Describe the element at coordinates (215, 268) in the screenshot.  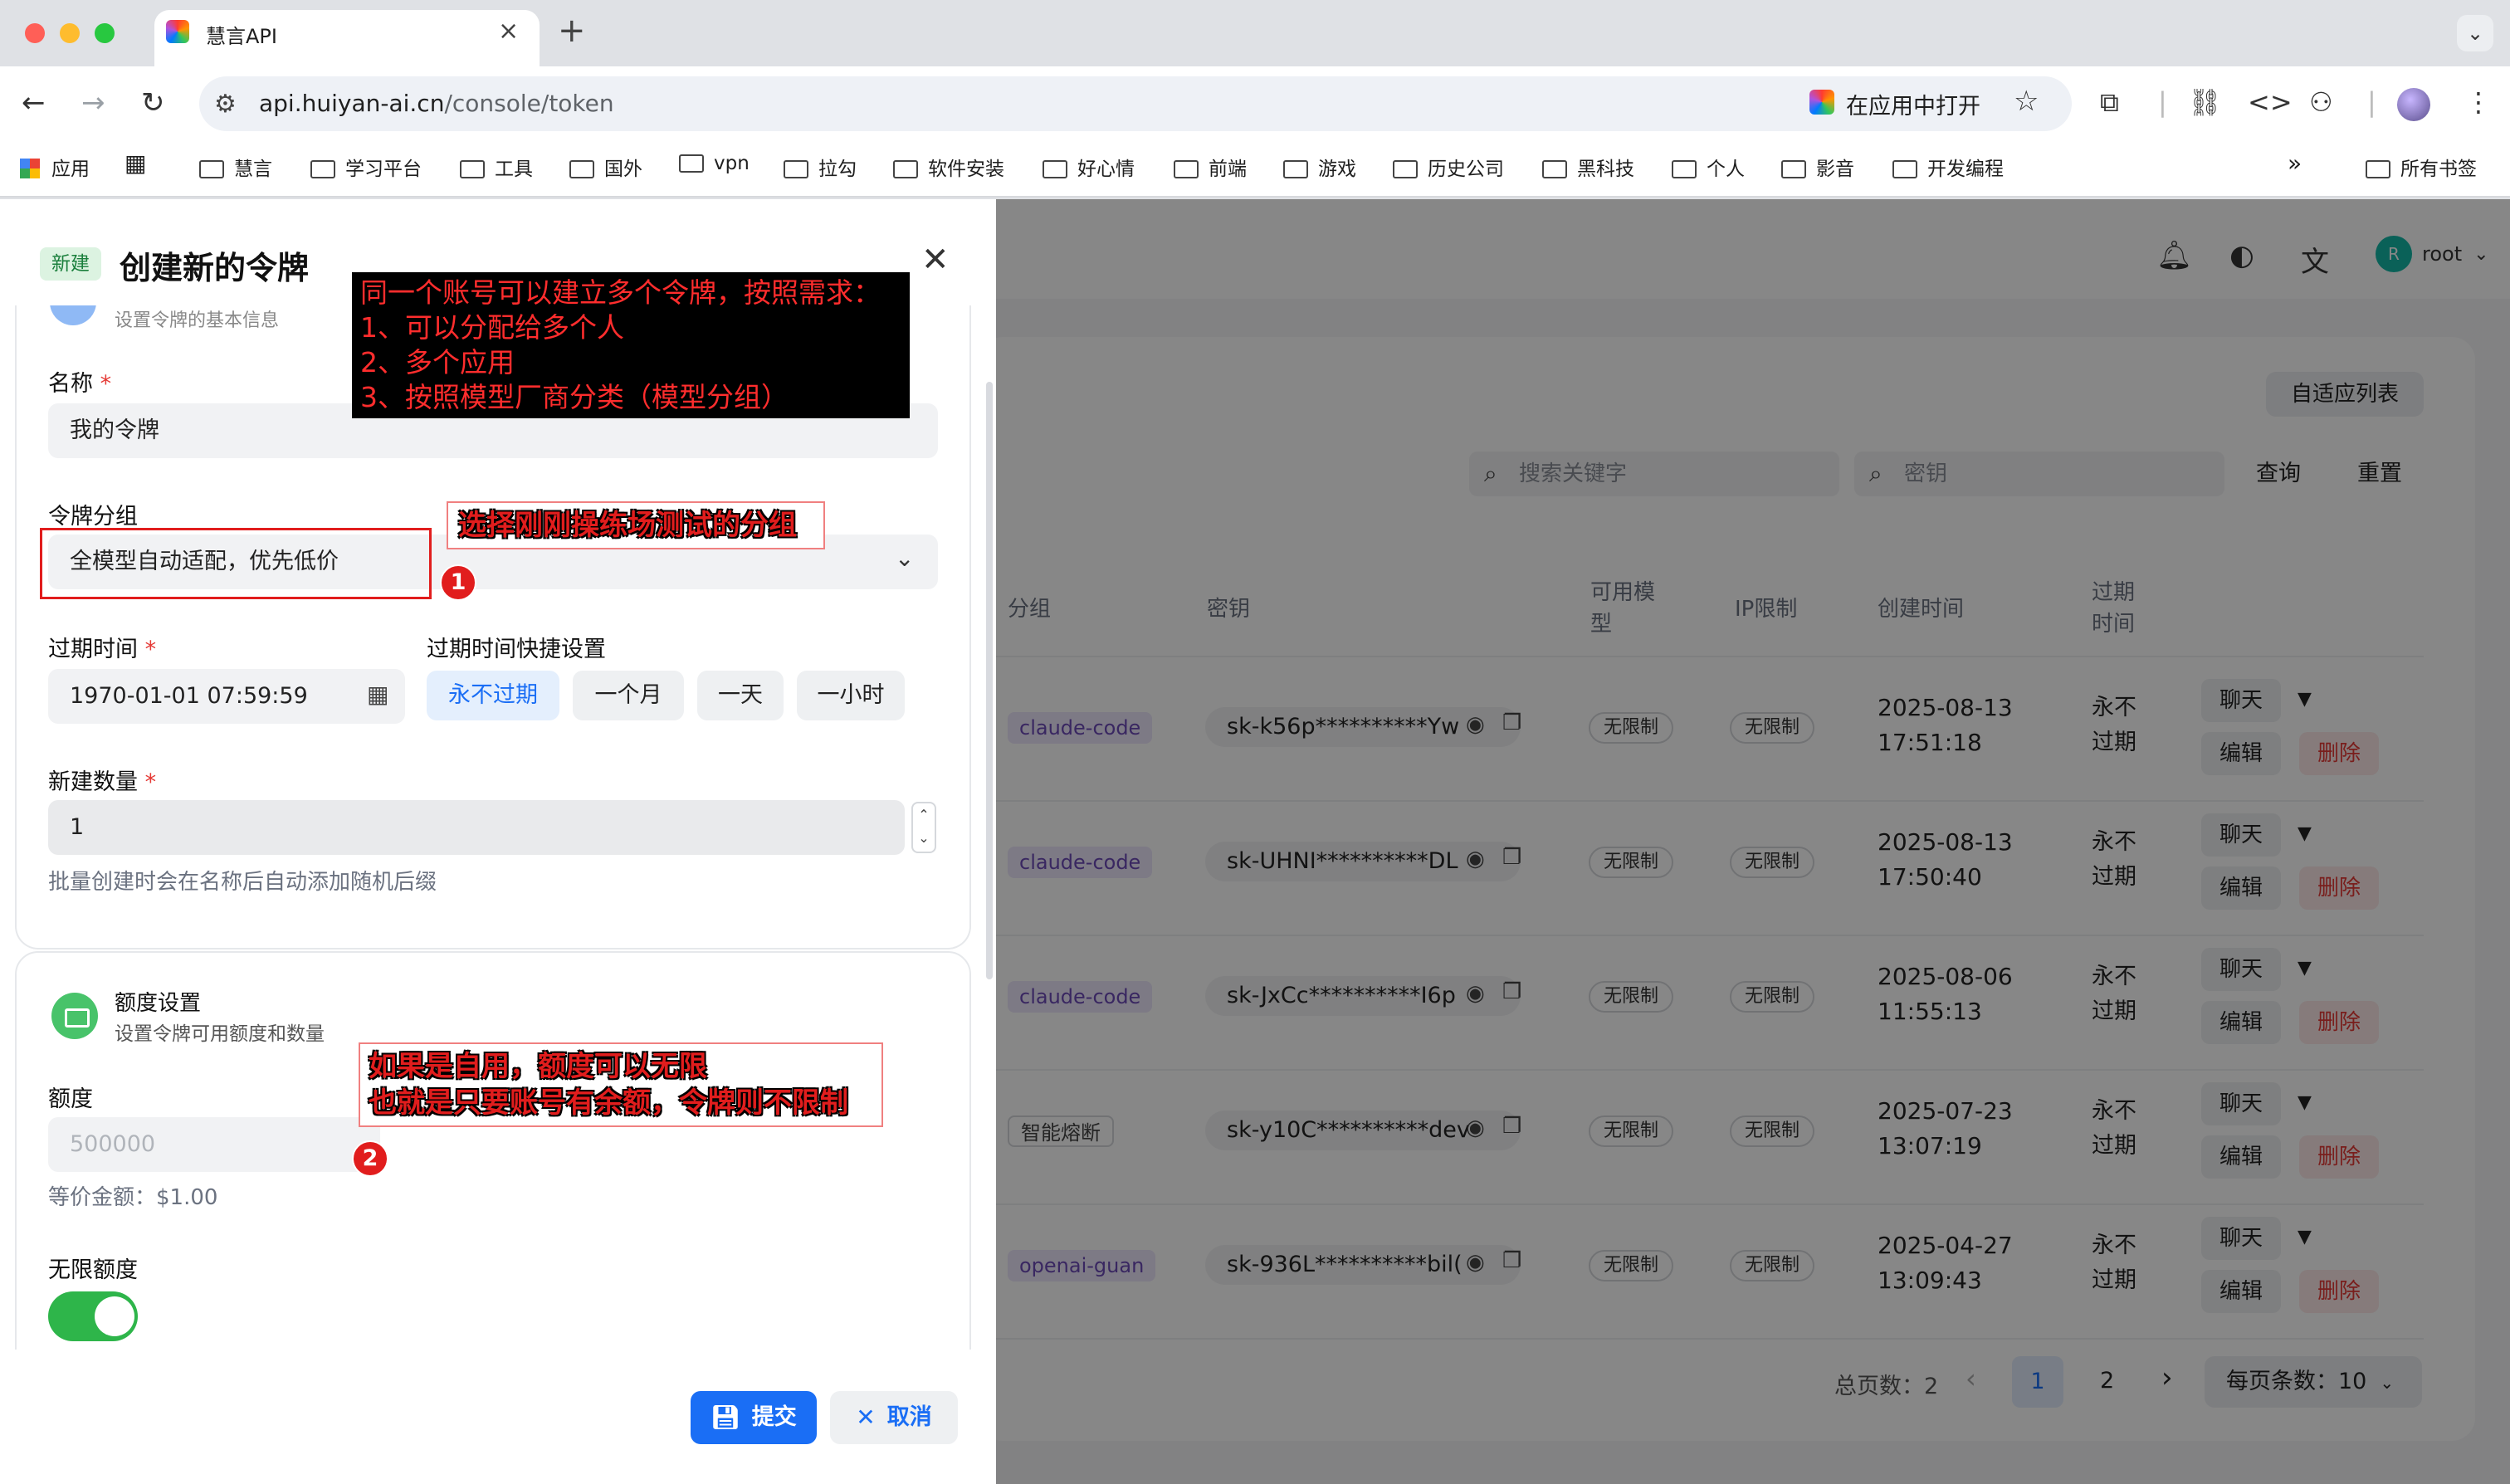
I see `sheet-title: 创建新的令牌` at that location.